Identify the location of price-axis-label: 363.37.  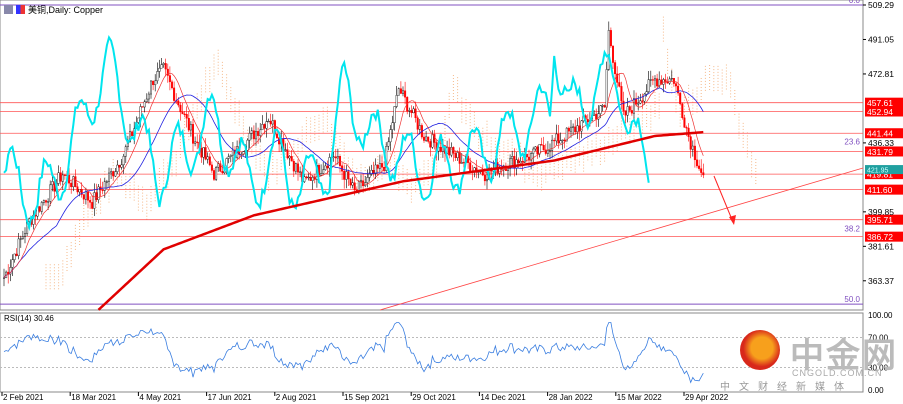
(881, 281).